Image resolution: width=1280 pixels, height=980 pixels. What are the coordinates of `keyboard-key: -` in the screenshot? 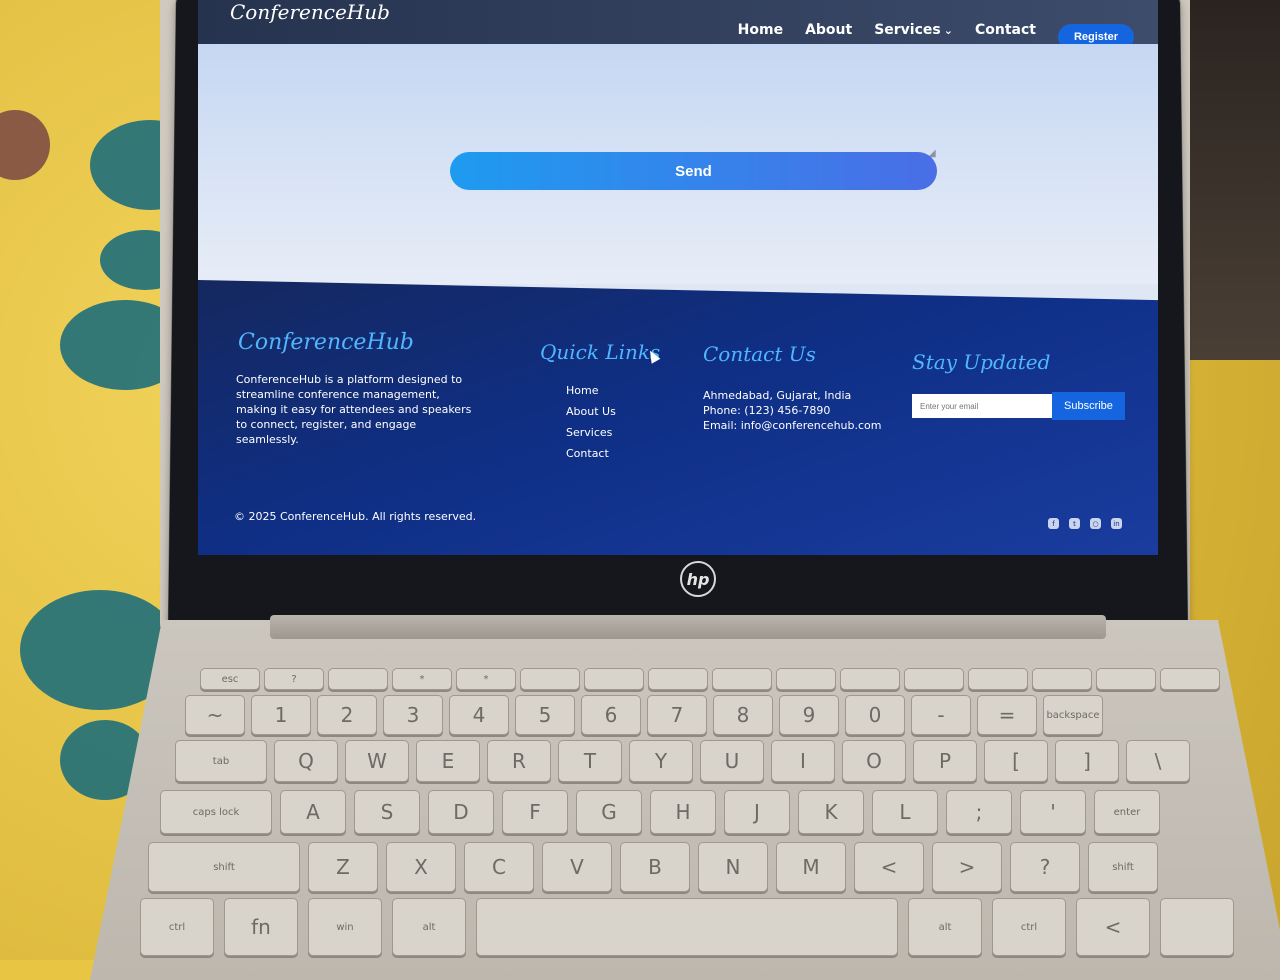 It's located at (941, 715).